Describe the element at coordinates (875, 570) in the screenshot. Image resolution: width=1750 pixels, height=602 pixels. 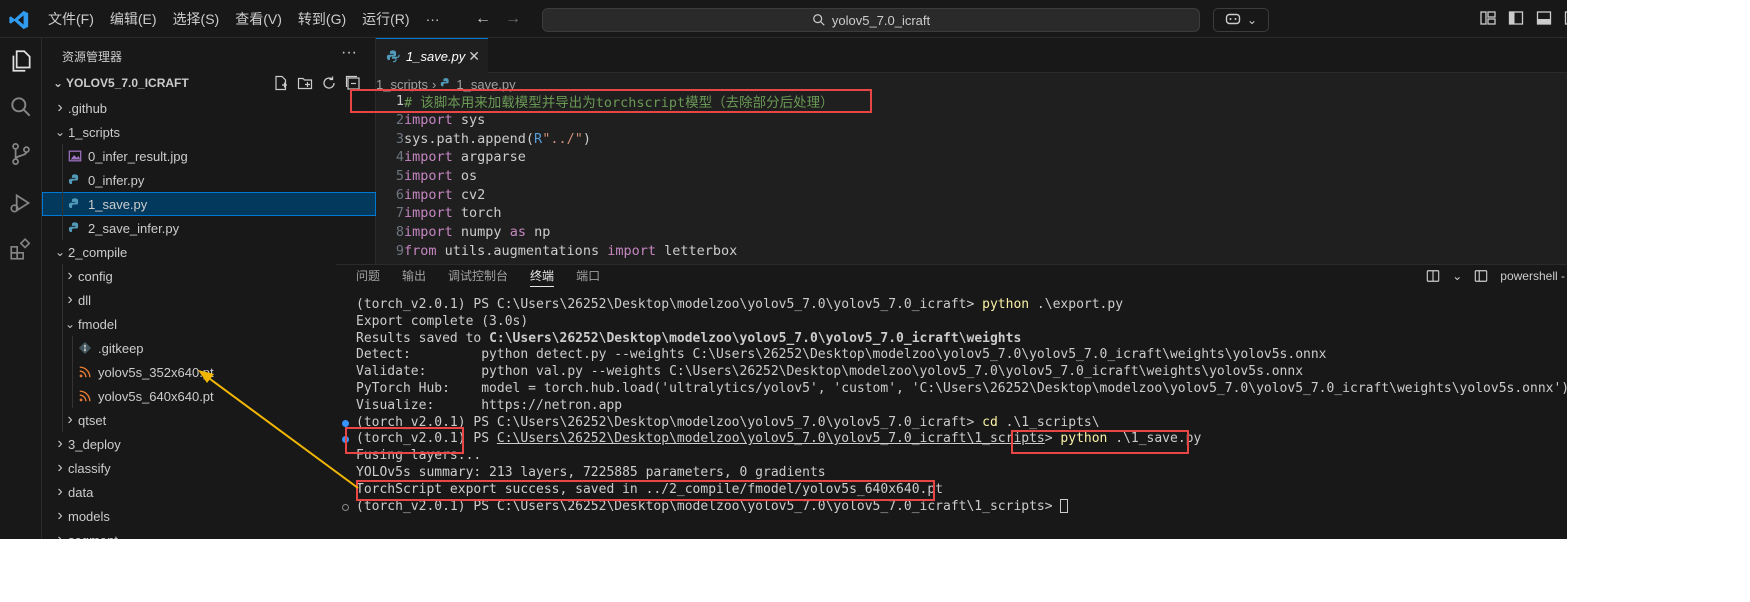
I see `page-margin-bottom` at that location.